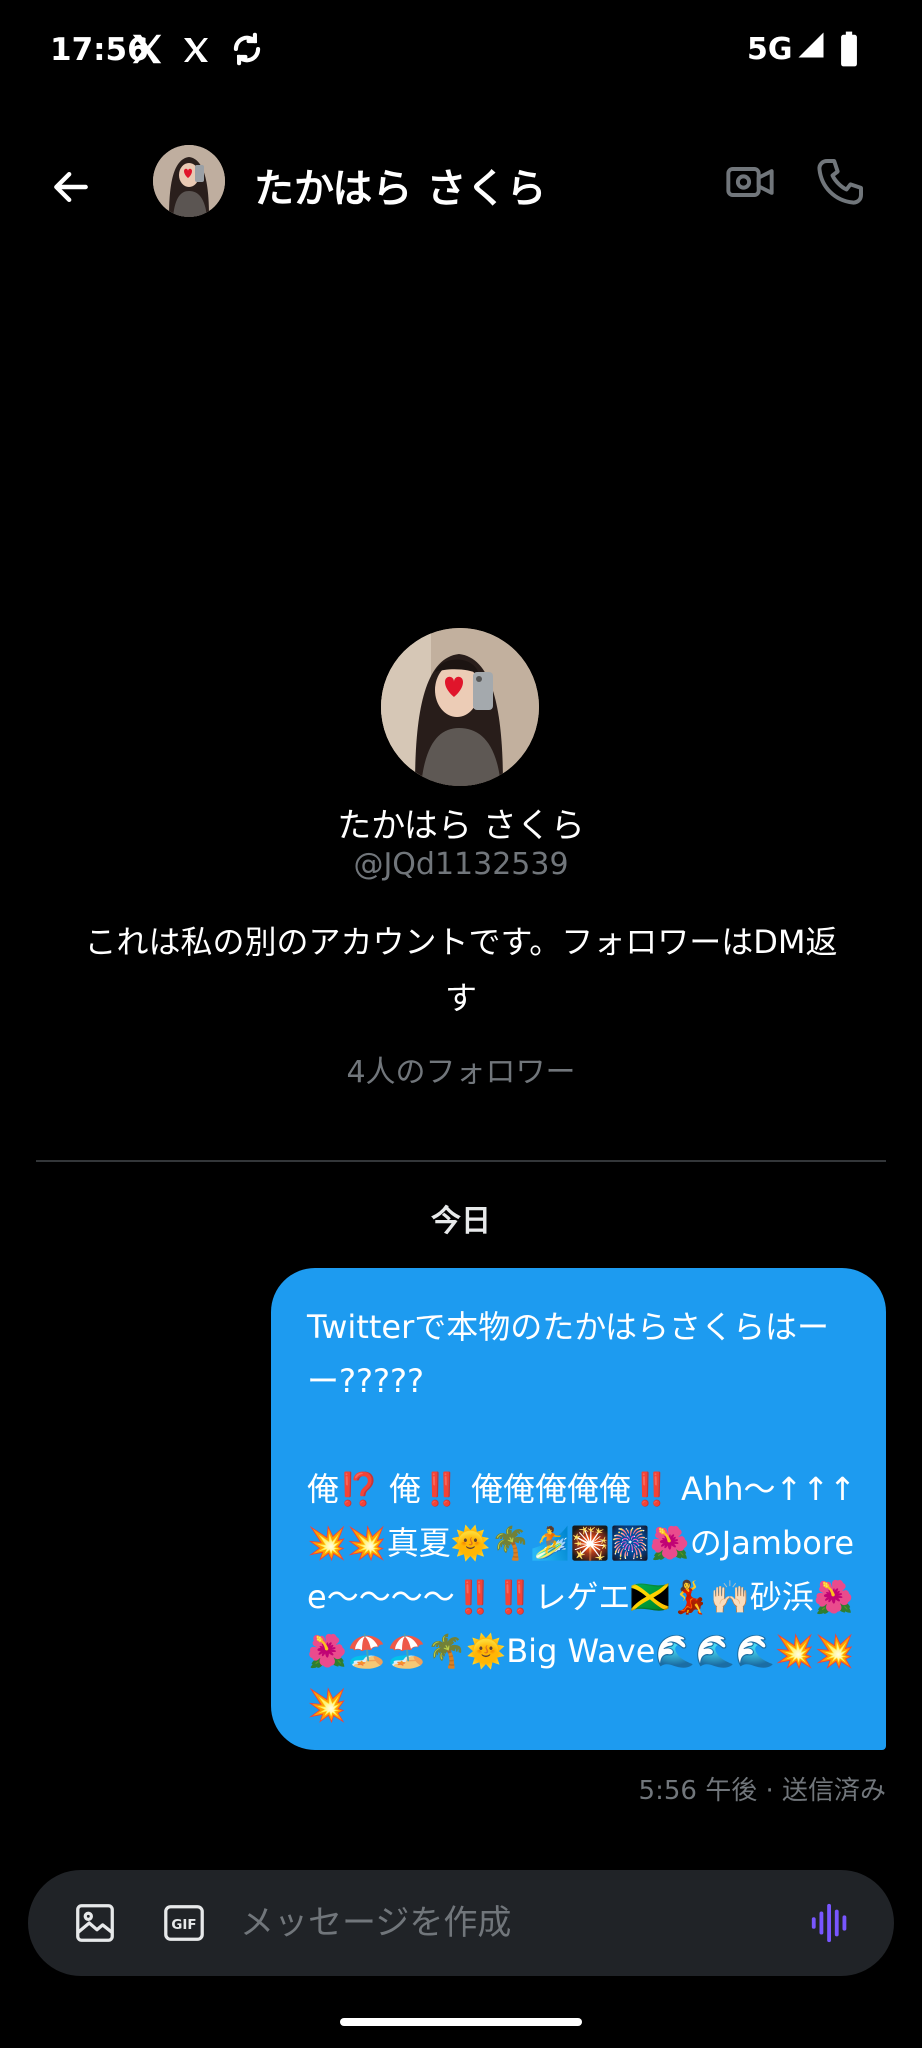 The height and width of the screenshot is (2048, 922). I want to click on video-call-icon, so click(750, 182).